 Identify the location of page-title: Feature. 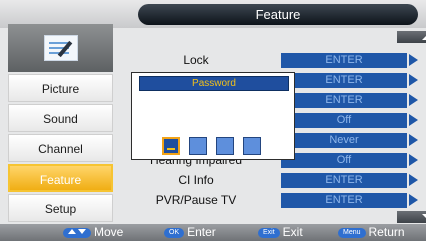
(278, 14).